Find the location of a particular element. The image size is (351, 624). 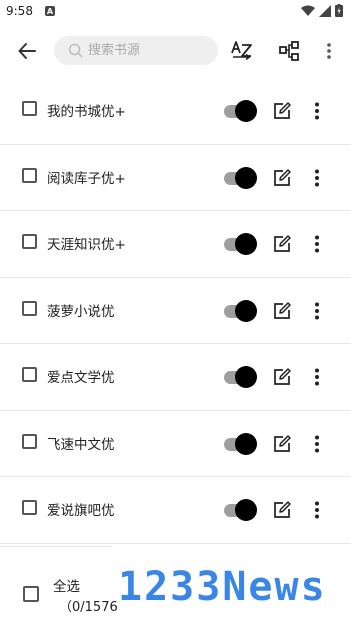

select-all-checkbox is located at coordinates (31, 594).